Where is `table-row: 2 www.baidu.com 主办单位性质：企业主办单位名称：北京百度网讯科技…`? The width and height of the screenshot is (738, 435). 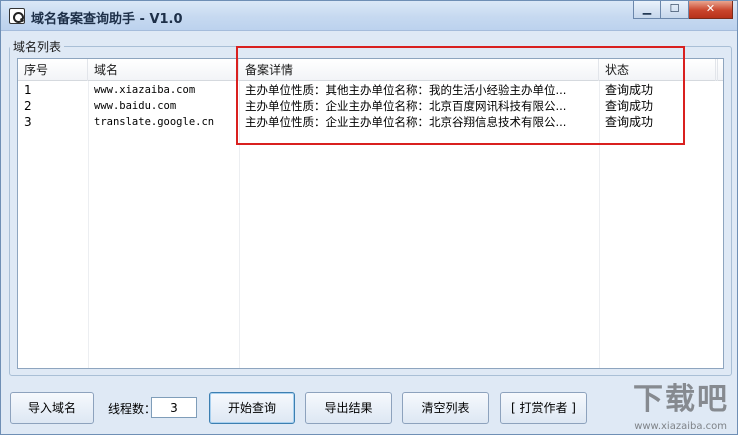 table-row: 2 www.baidu.com 主办单位性质：企业主办单位名称：北京百度网讯科技… is located at coordinates (370, 106).